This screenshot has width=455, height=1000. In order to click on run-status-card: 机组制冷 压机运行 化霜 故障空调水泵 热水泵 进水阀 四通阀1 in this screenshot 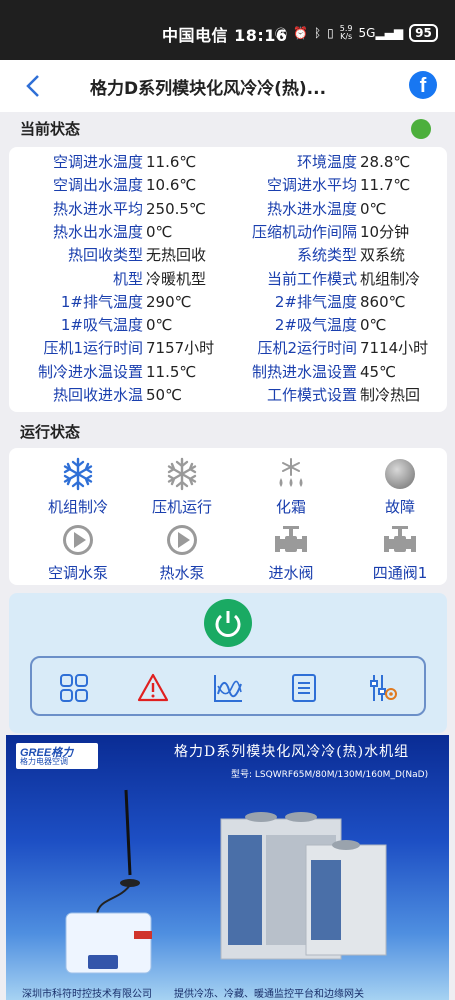, I will do `click(228, 516)`.